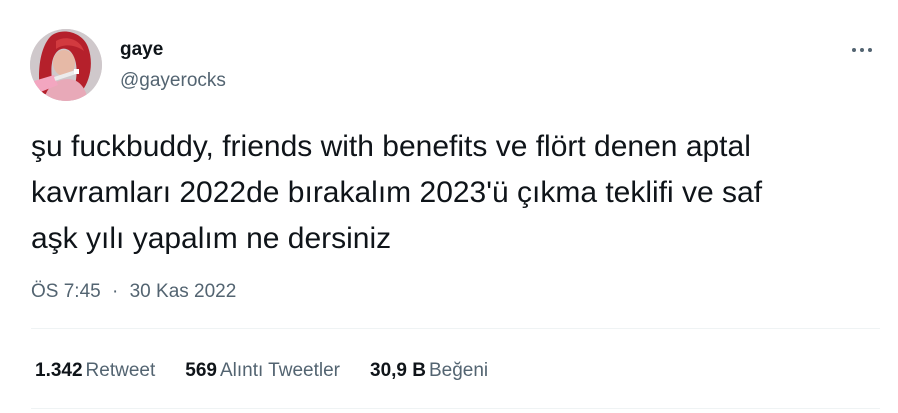  I want to click on likes-count: 30,9 B, so click(398, 370).